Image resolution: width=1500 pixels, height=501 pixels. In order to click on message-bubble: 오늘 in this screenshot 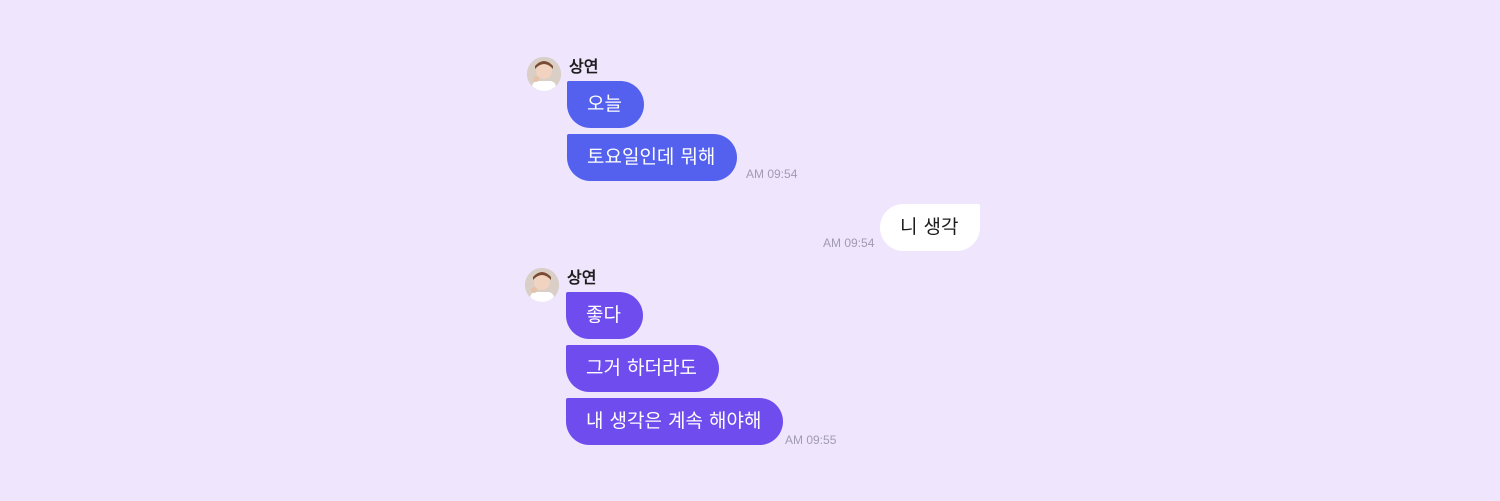, I will do `click(605, 104)`.